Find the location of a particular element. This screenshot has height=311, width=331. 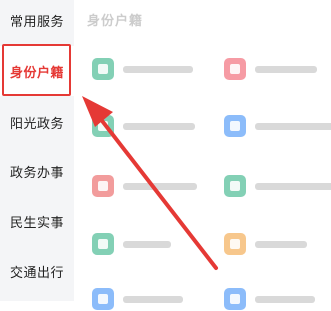

sidebar-item-label: 阳光政务 is located at coordinates (36, 124).